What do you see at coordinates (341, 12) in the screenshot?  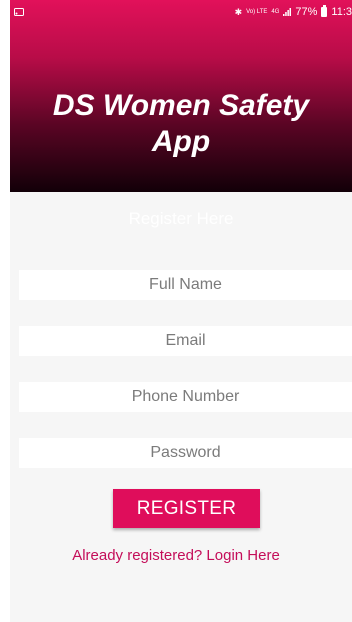 I see `clock: 11:3` at bounding box center [341, 12].